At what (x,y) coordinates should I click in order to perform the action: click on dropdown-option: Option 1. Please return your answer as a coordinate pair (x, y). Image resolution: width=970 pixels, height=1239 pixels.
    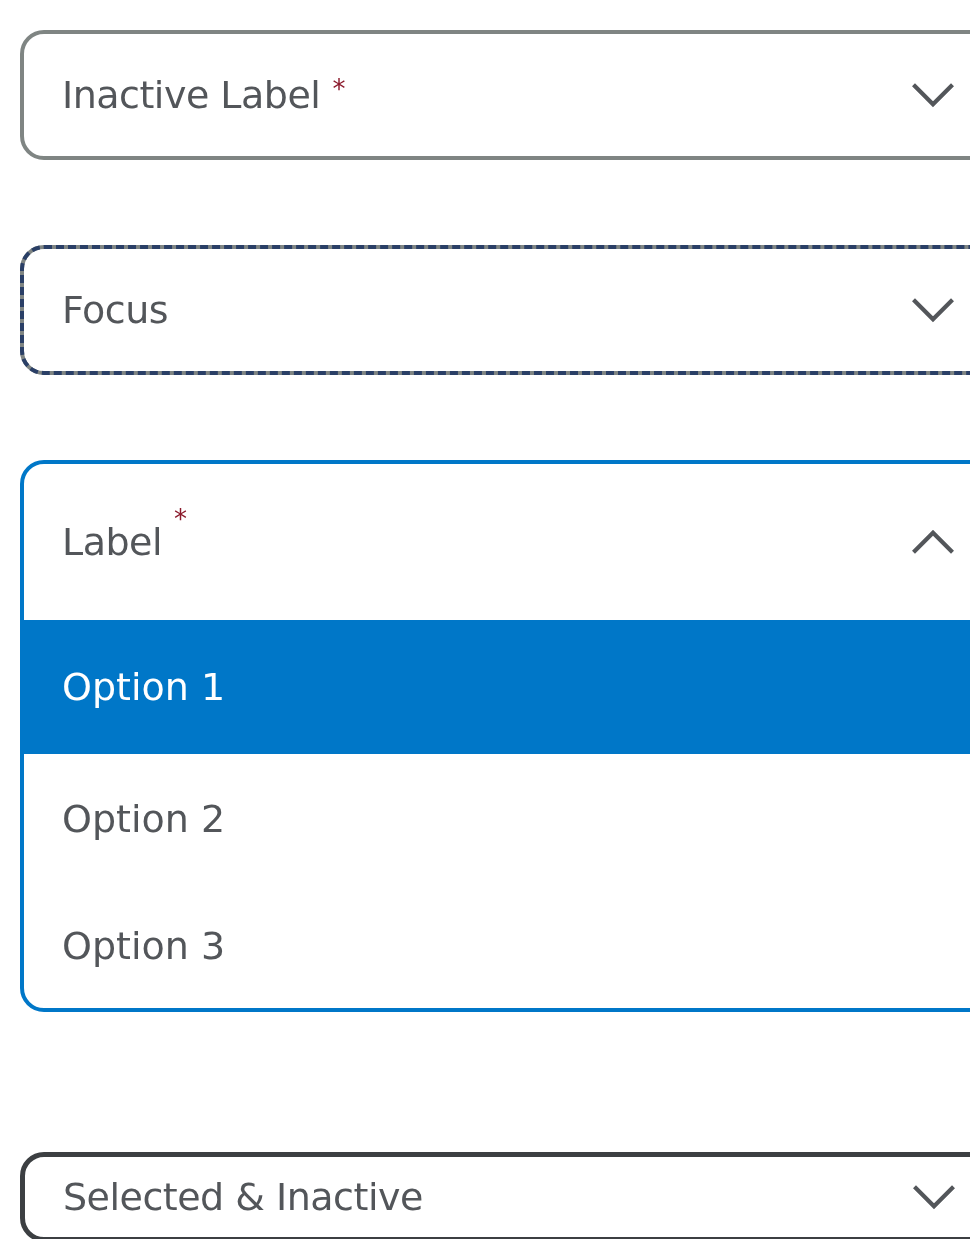
    Looking at the image, I should click on (497, 687).